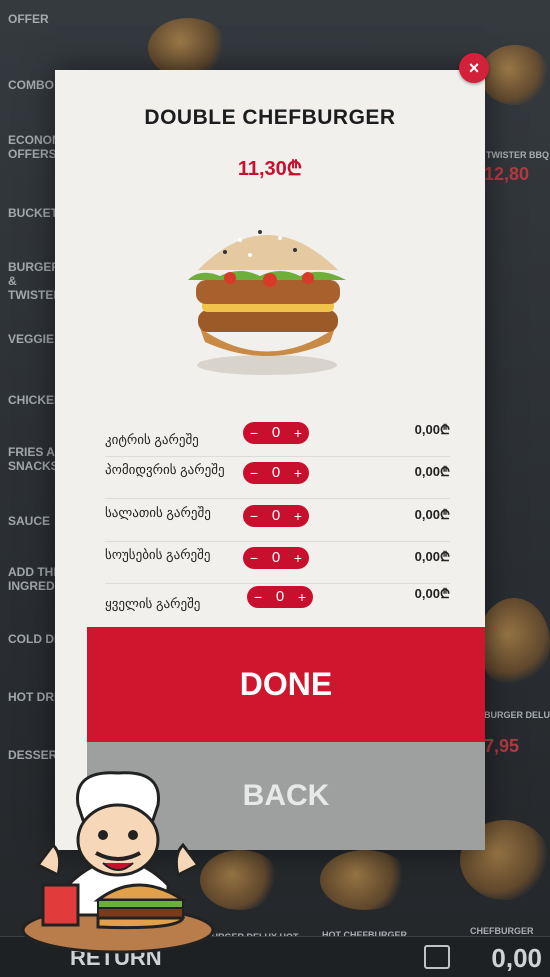 Image resolution: width=550 pixels, height=977 pixels. I want to click on category-economy-offers: ECONOMY OFFERS, so click(39, 147).